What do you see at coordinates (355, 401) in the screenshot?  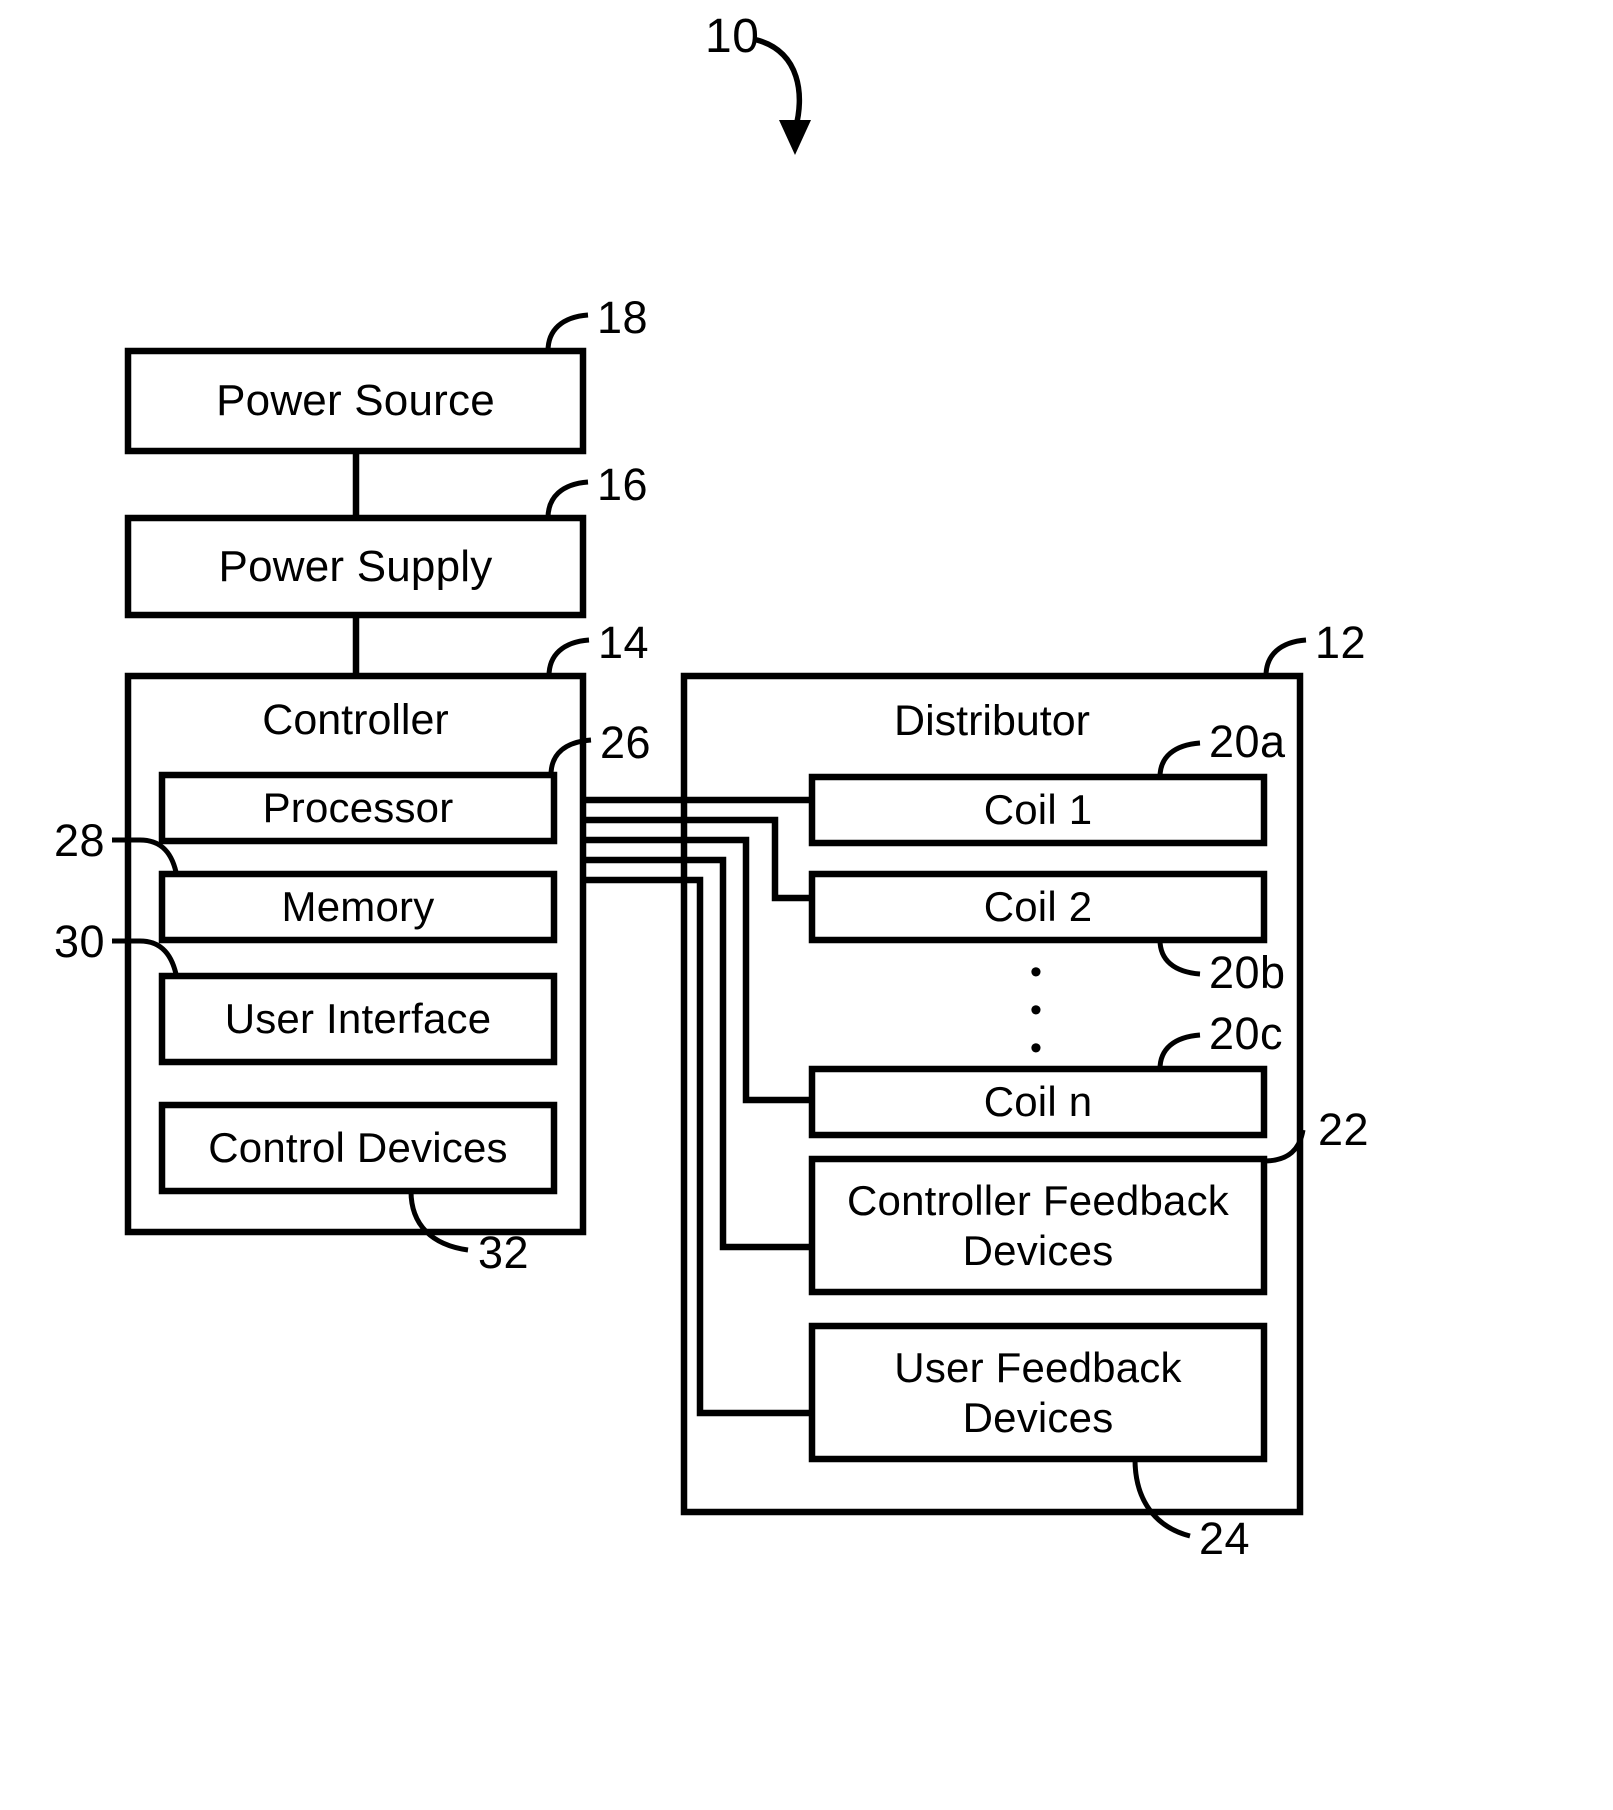 I see `power-source-box` at bounding box center [355, 401].